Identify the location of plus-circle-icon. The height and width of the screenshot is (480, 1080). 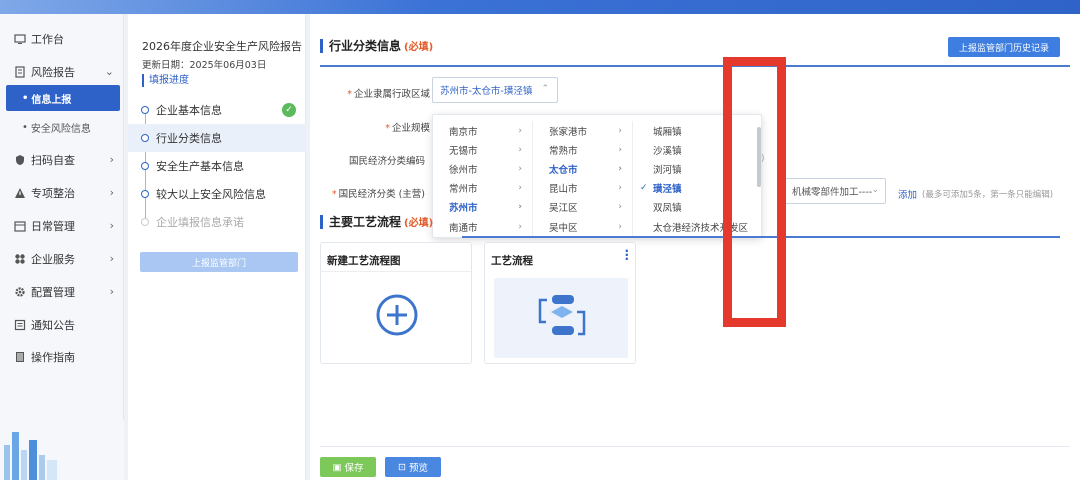
(397, 315).